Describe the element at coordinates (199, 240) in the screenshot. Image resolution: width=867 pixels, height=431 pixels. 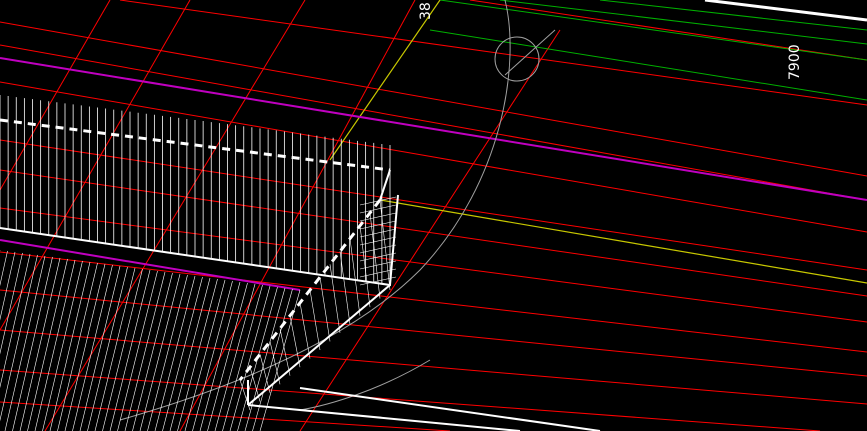
I see `slab-edge-upper` at that location.